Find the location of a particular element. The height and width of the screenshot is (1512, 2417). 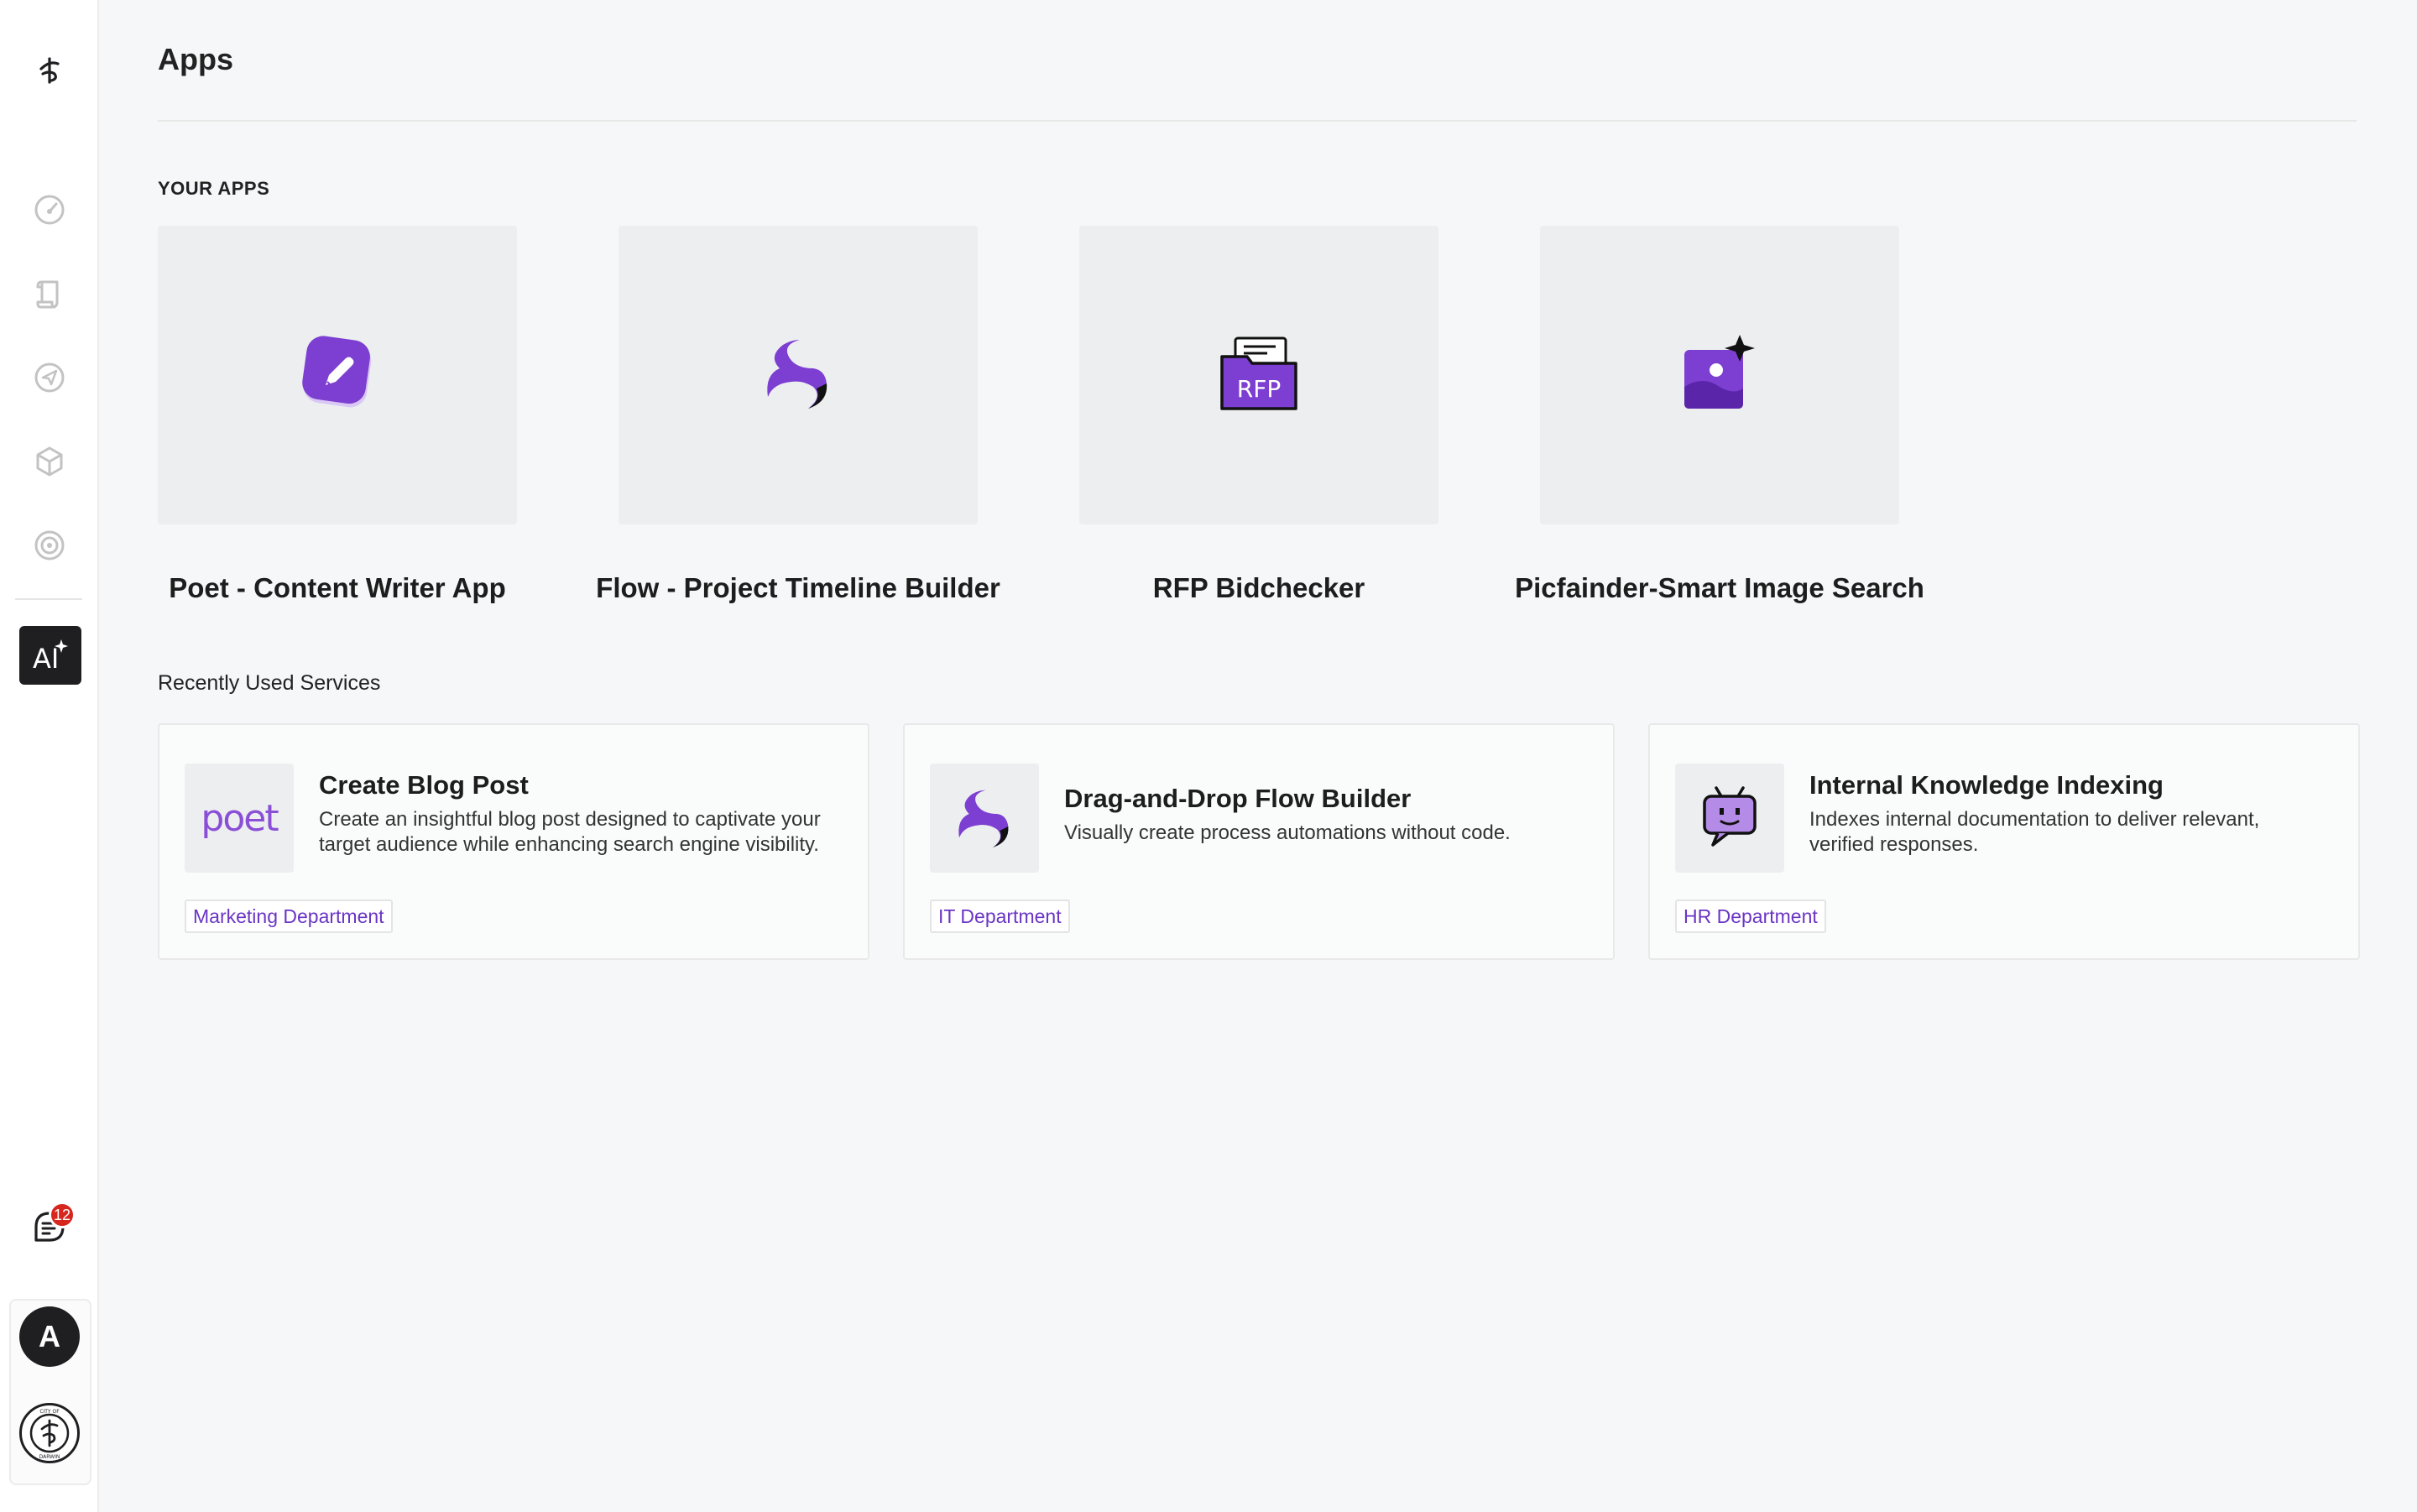

svg-text: AI is located at coordinates (46, 659).